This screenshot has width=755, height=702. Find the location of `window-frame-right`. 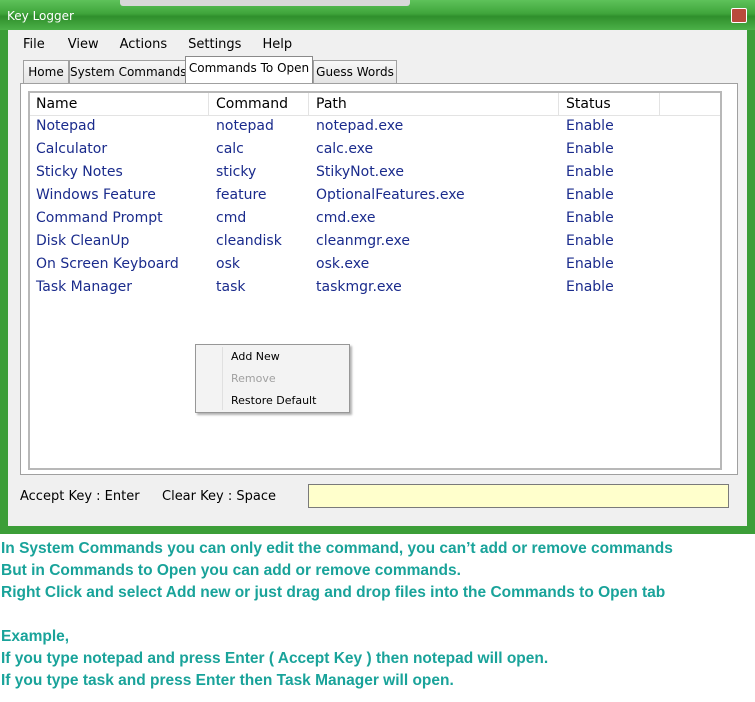

window-frame-right is located at coordinates (751, 281).